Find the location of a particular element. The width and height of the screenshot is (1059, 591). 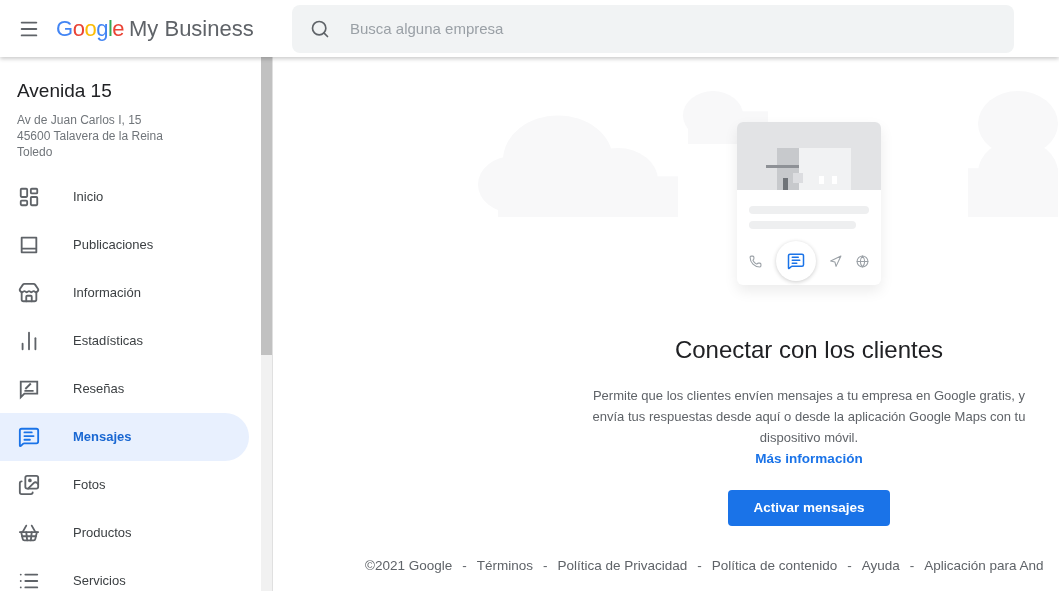

sidebar-item: Servicios is located at coordinates (124, 573).